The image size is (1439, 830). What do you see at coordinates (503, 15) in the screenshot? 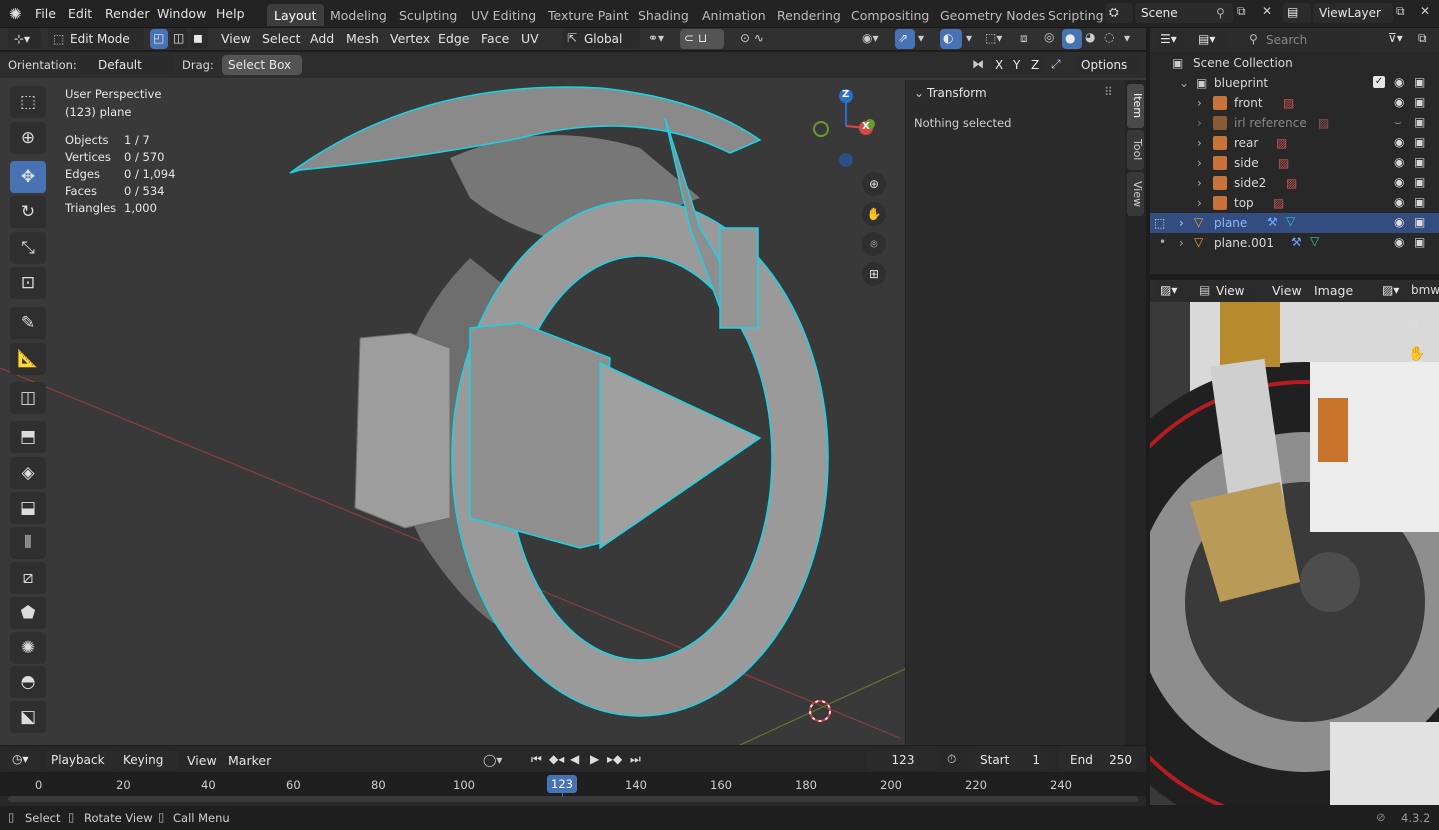
I see `workspace-tab-uv-editing: UV Editing` at bounding box center [503, 15].